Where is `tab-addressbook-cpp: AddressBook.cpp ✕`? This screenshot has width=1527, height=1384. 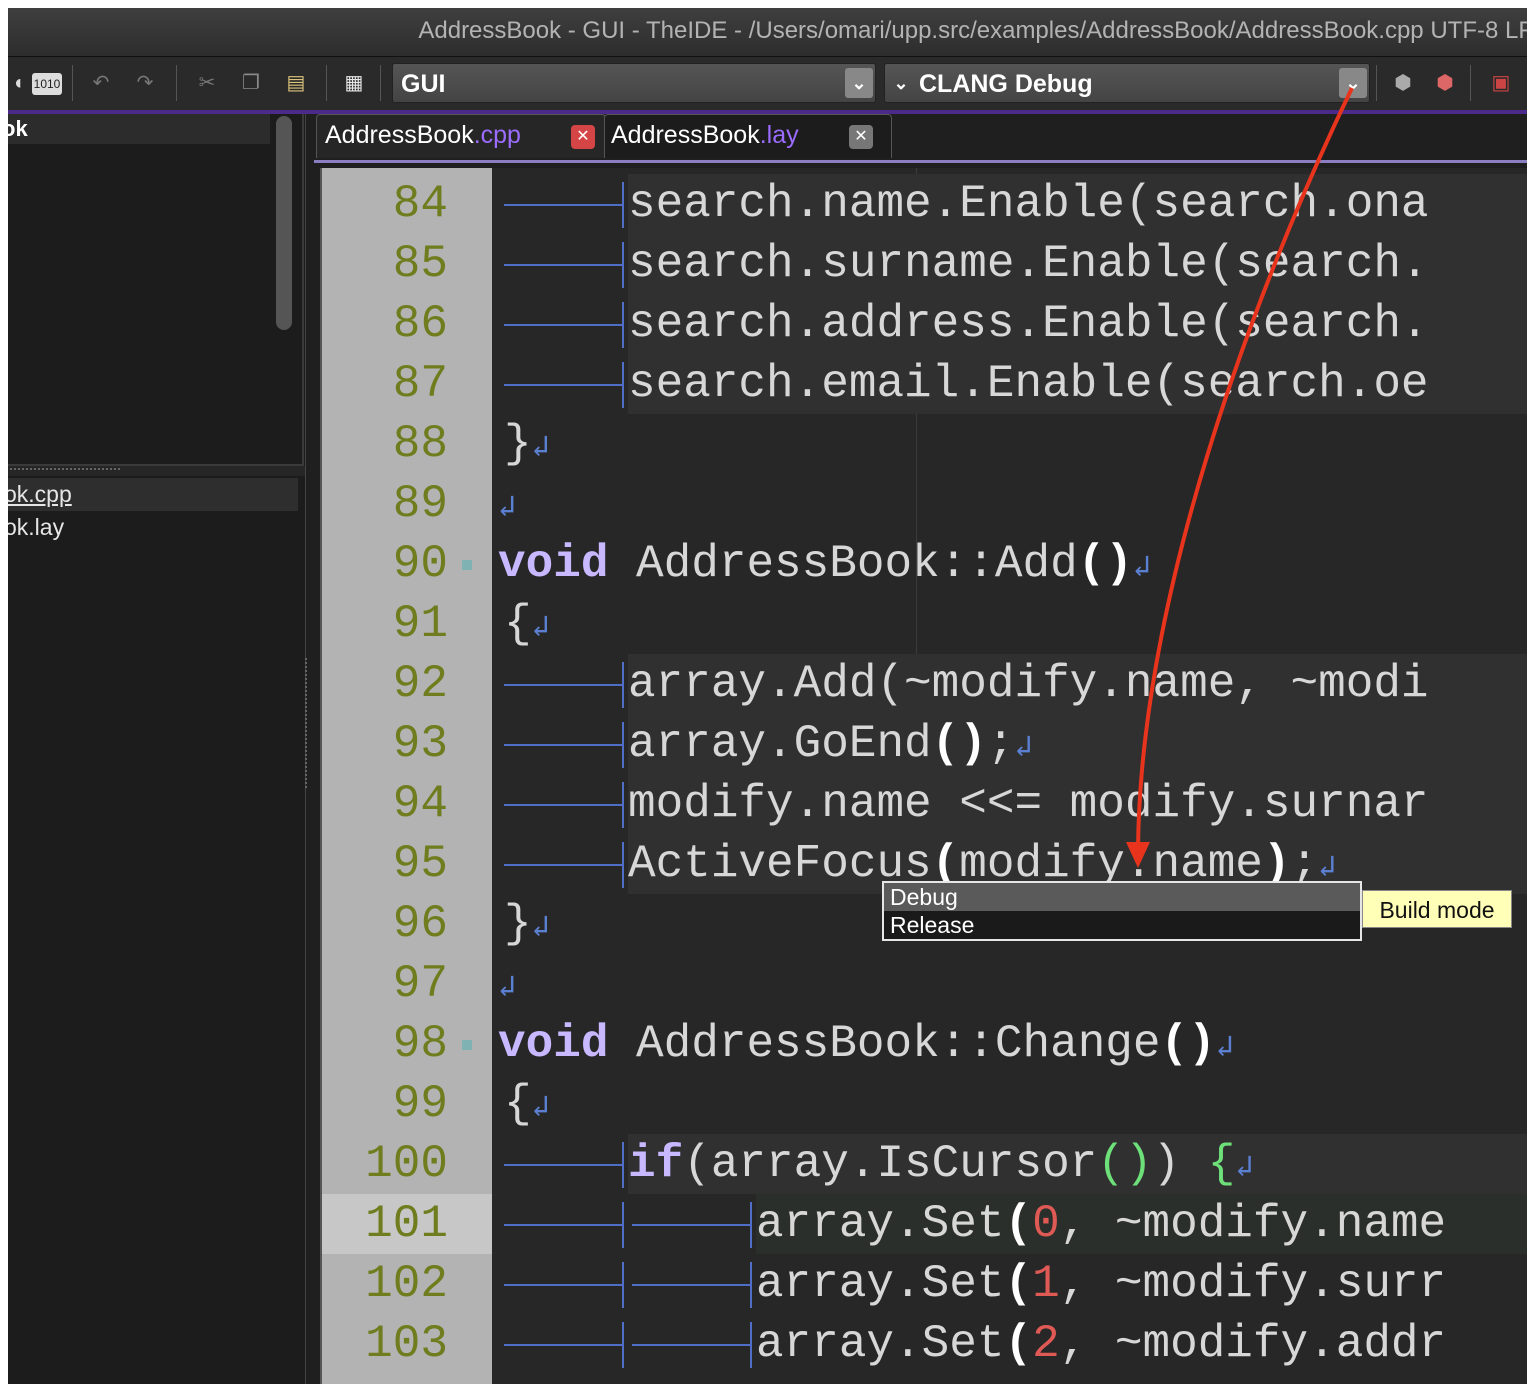 tab-addressbook-cpp: AddressBook.cpp ✕ is located at coordinates (461, 136).